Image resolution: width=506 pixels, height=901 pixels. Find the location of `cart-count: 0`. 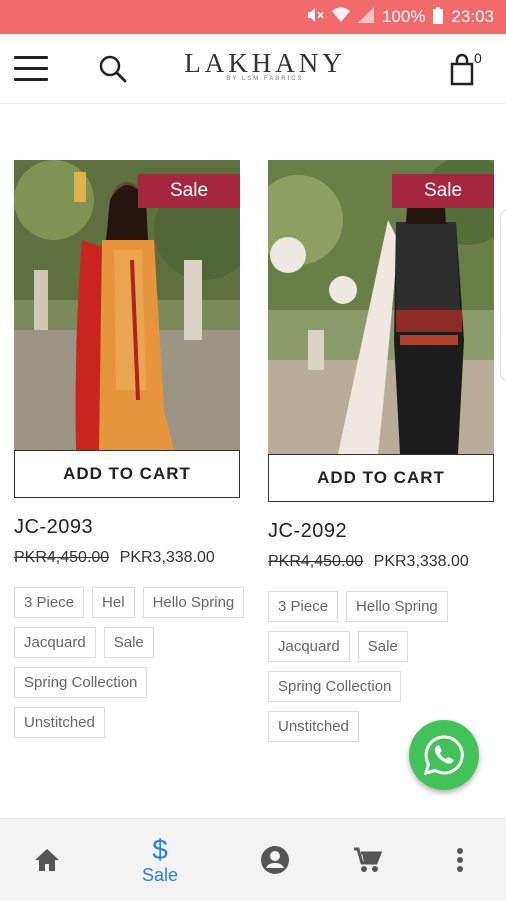

cart-count: 0 is located at coordinates (478, 58).